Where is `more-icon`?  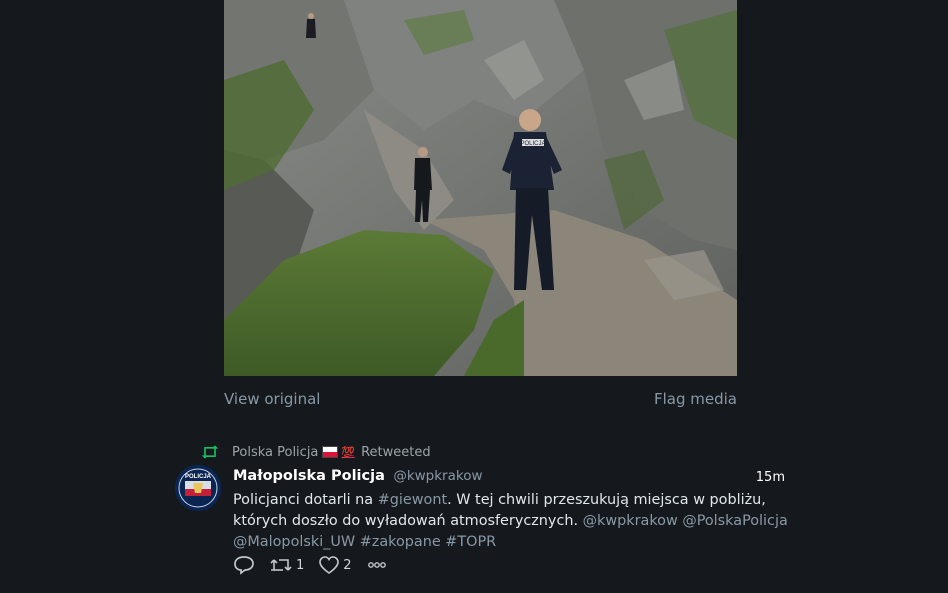 more-icon is located at coordinates (376, 565).